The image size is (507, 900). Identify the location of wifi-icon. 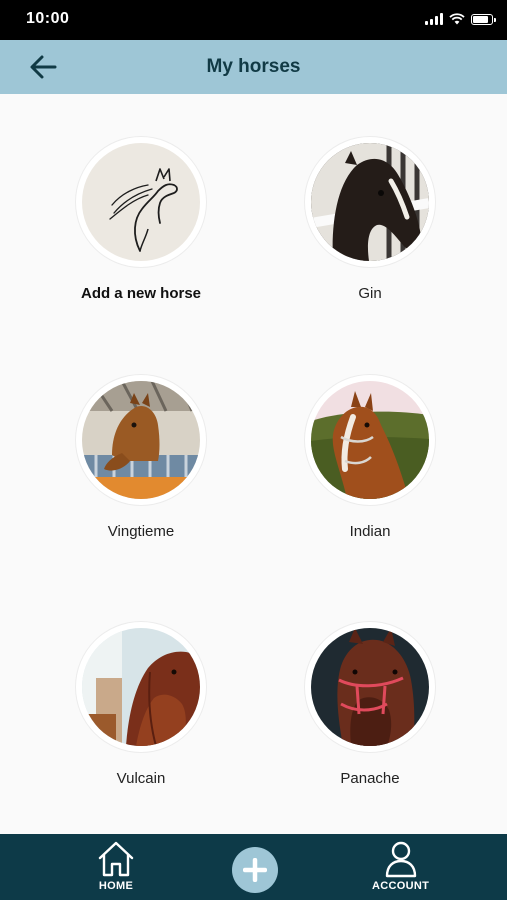
(457, 19).